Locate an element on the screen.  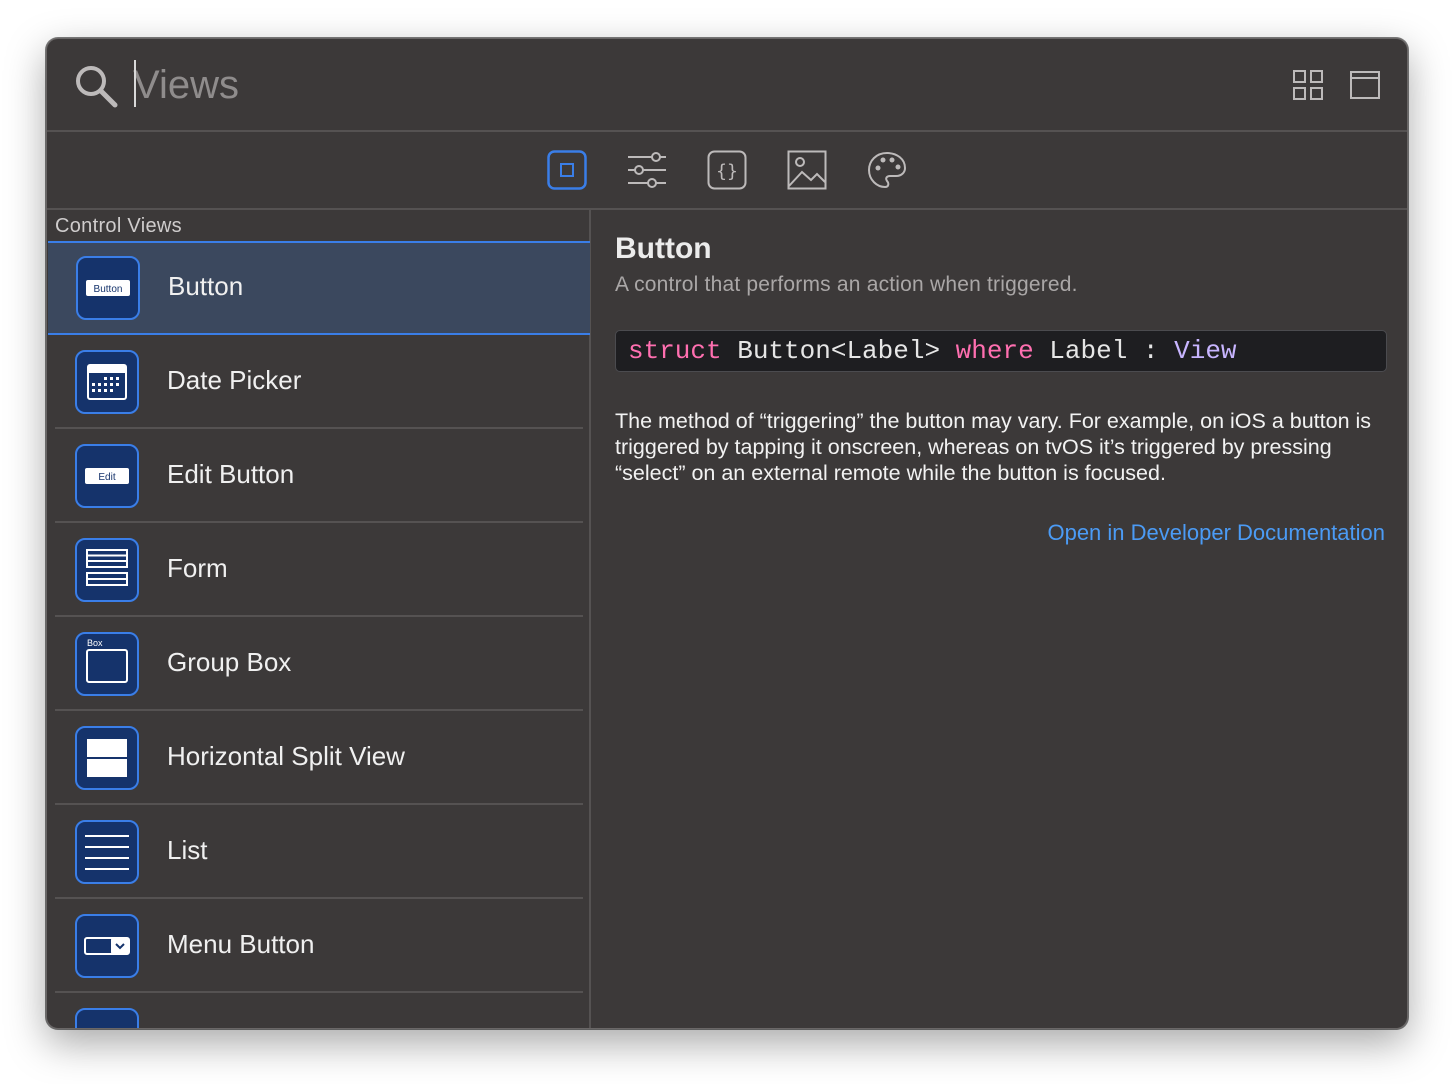
color-palette-icon is located at coordinates (887, 170).